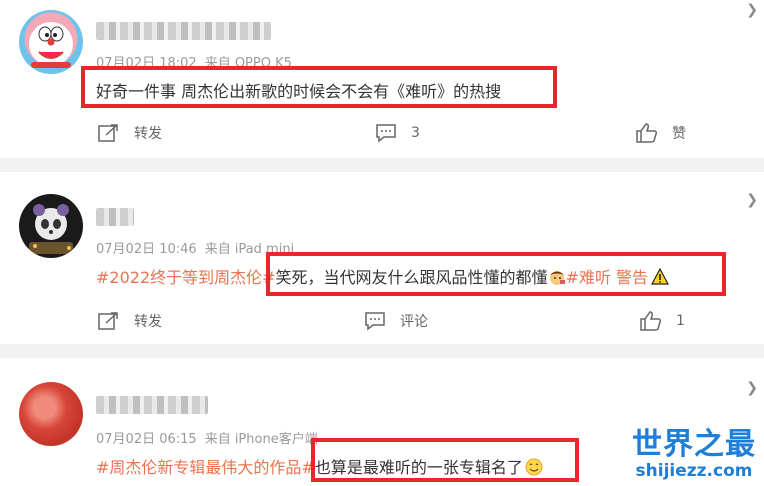  I want to click on comment-meta: 07月02日 10:46 来自 iPad mini, so click(195, 247).